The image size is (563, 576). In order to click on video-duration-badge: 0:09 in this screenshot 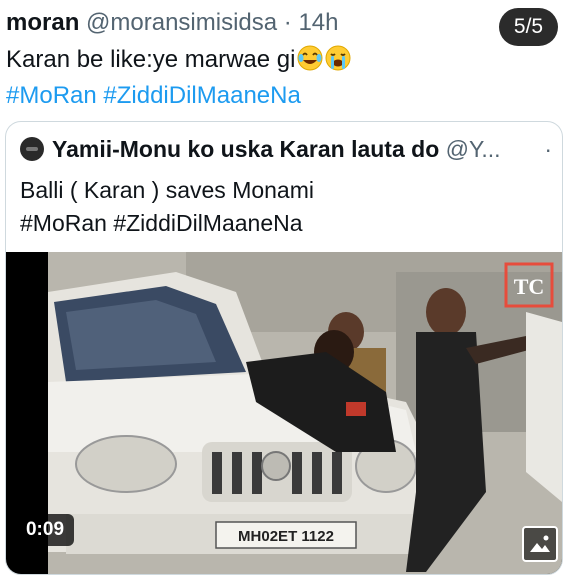, I will do `click(45, 530)`.